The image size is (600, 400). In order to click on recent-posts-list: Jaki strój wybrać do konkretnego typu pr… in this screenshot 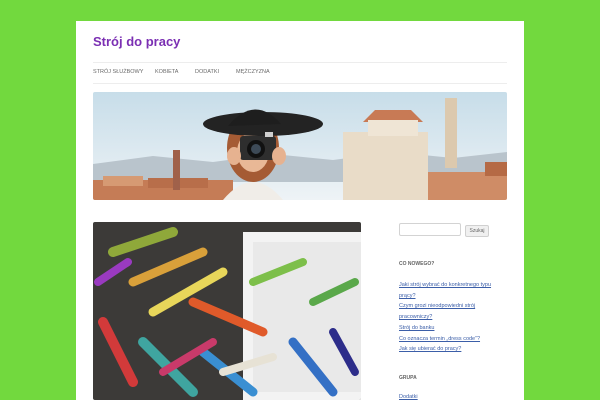, I will do `click(451, 317)`.